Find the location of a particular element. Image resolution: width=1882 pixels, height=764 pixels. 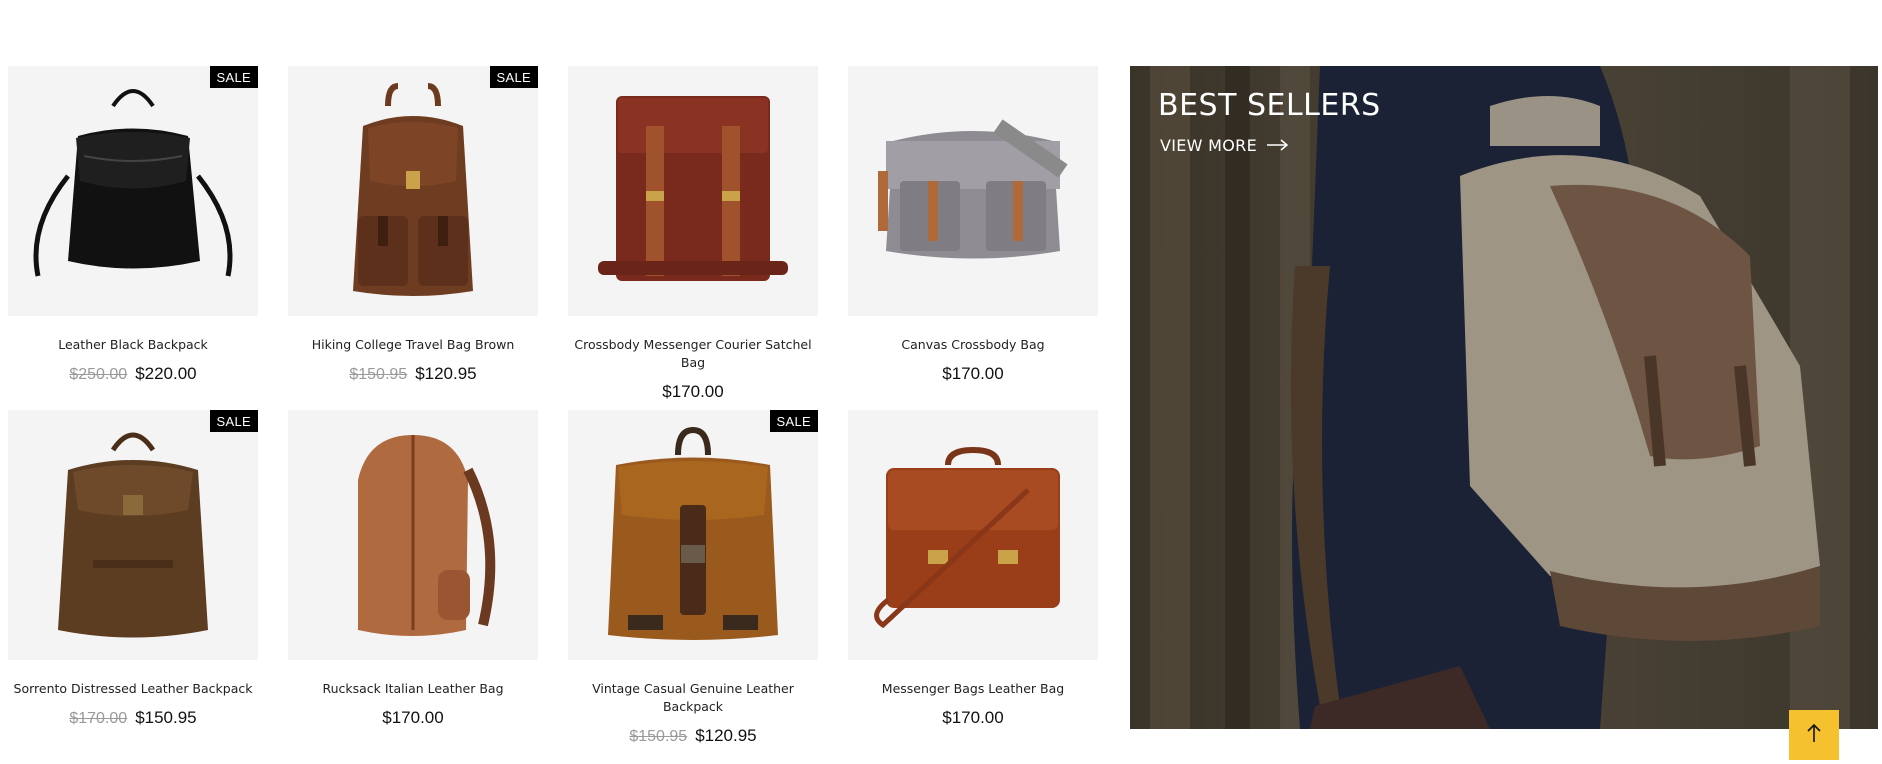

product-name: Vintage Casual Genuine Leather Backpack is located at coordinates (693, 698).